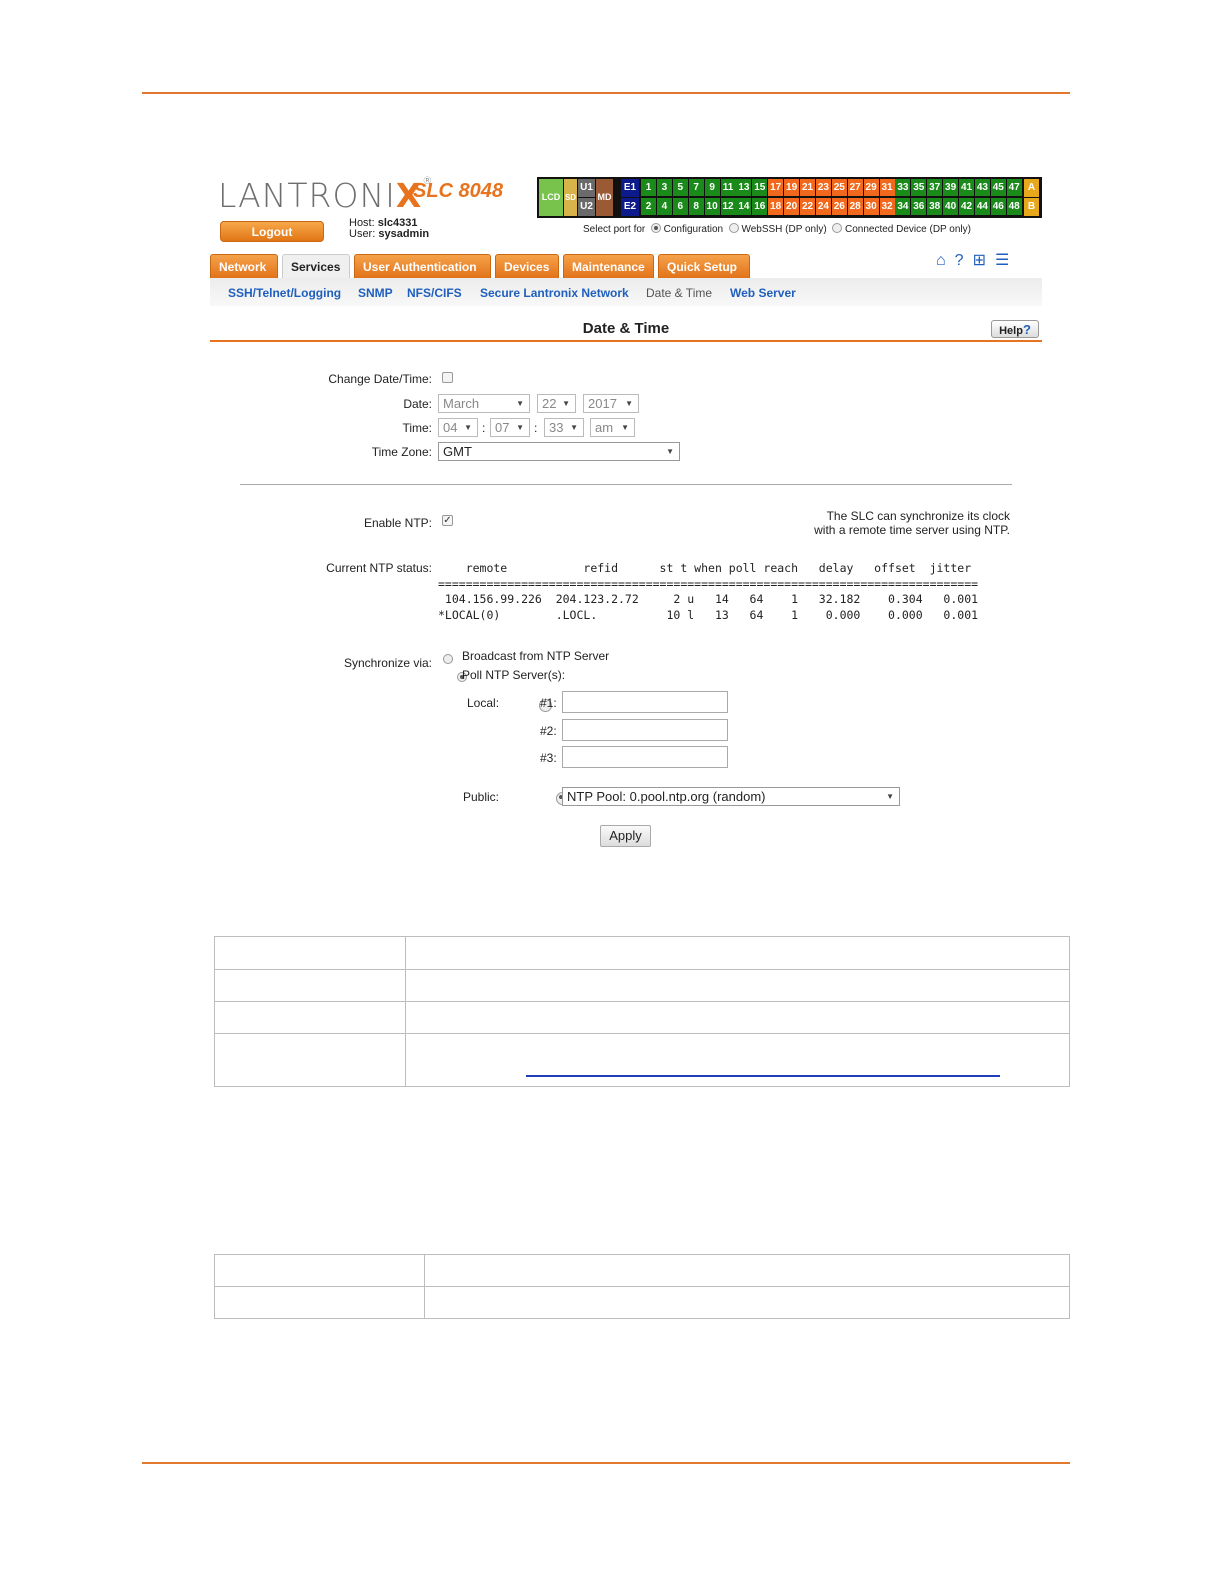  Describe the element at coordinates (760, 187) in the screenshot. I see `port-15: 15` at that location.